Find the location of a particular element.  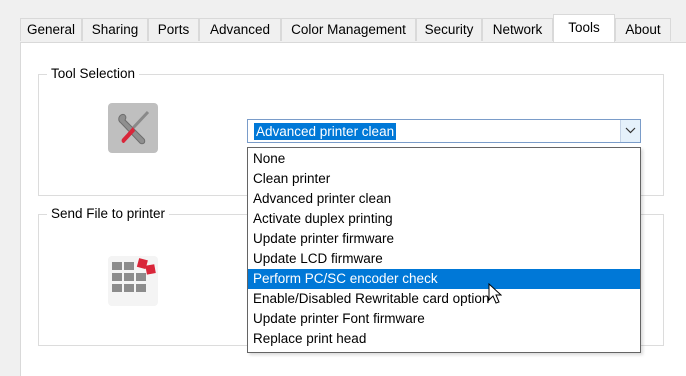

tool-select-value: Advanced printer clean is located at coordinates (325, 131).